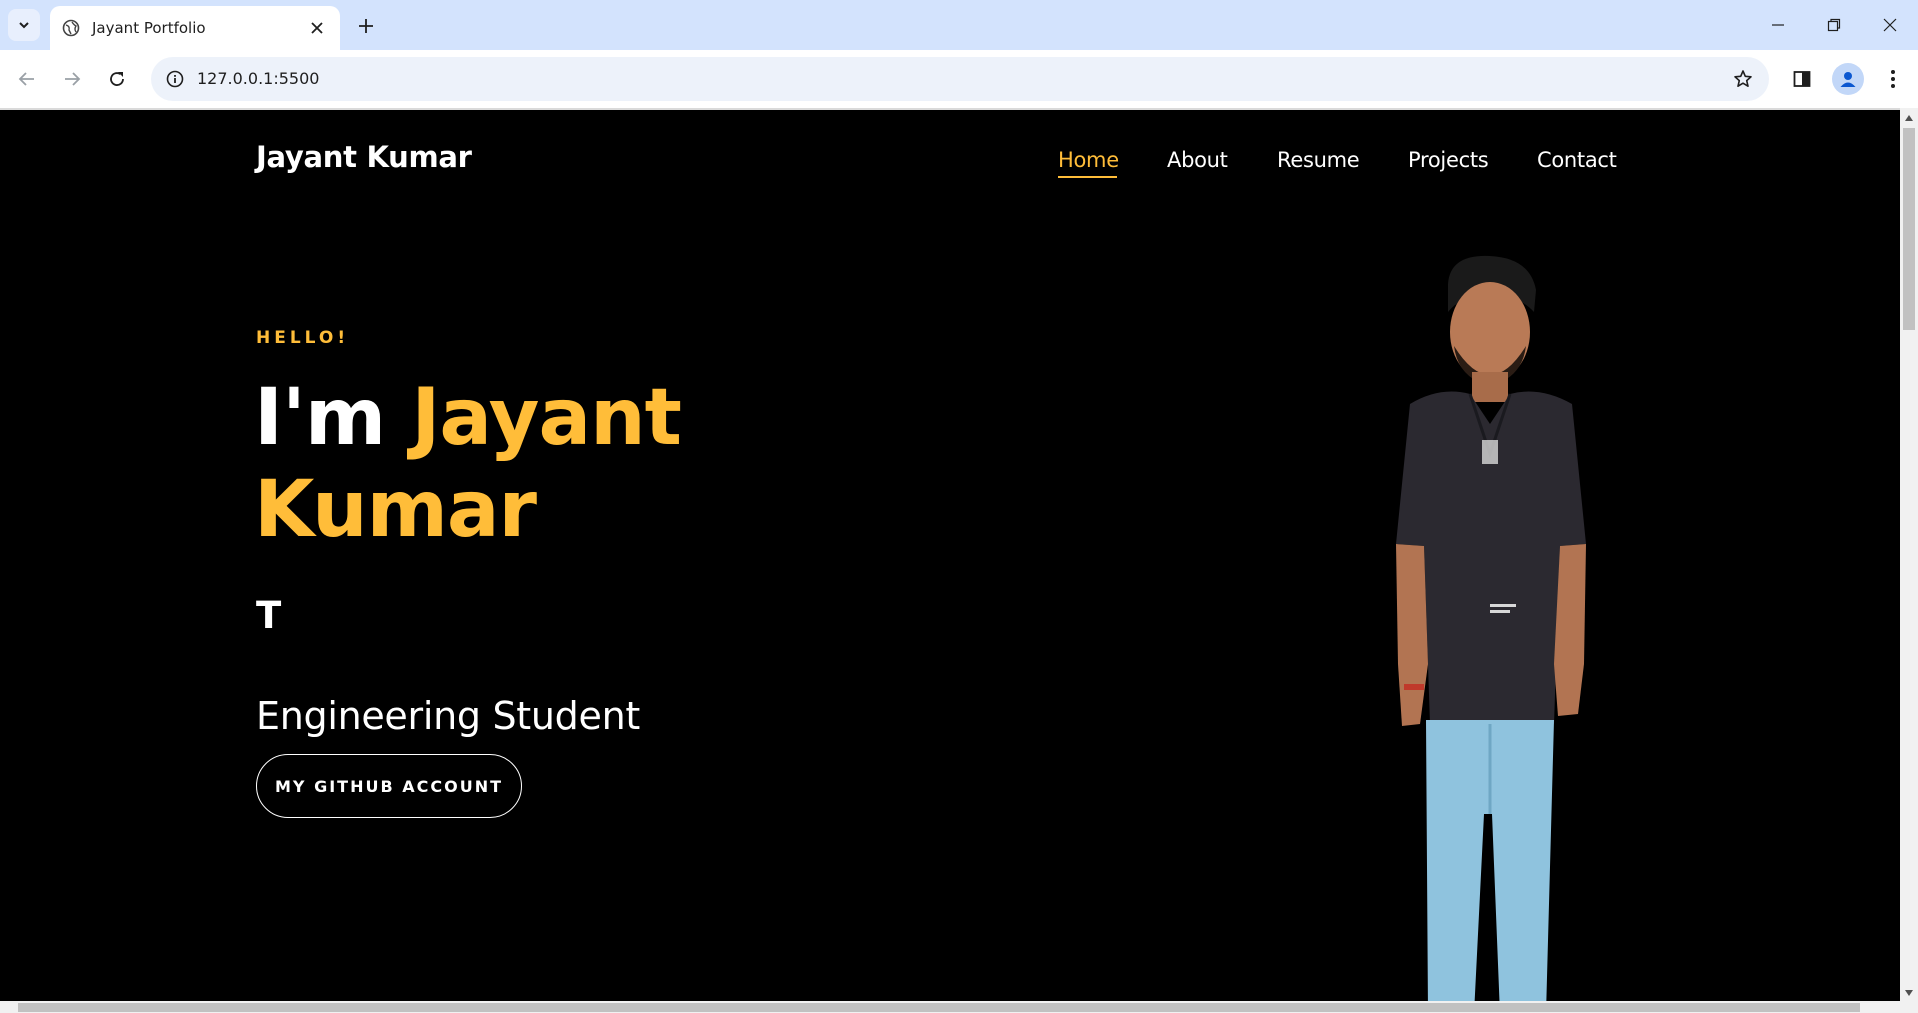  Describe the element at coordinates (546, 418) in the screenshot. I see `hero-name-first: Jayant` at that location.